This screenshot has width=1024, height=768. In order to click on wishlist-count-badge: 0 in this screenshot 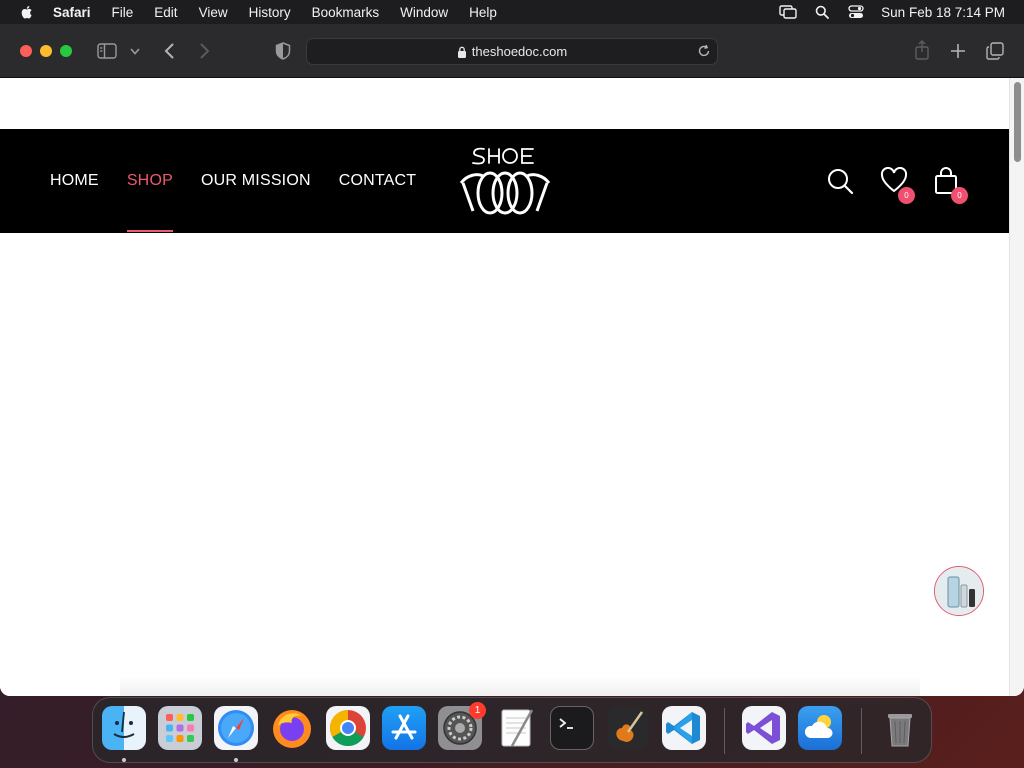, I will do `click(906, 195)`.